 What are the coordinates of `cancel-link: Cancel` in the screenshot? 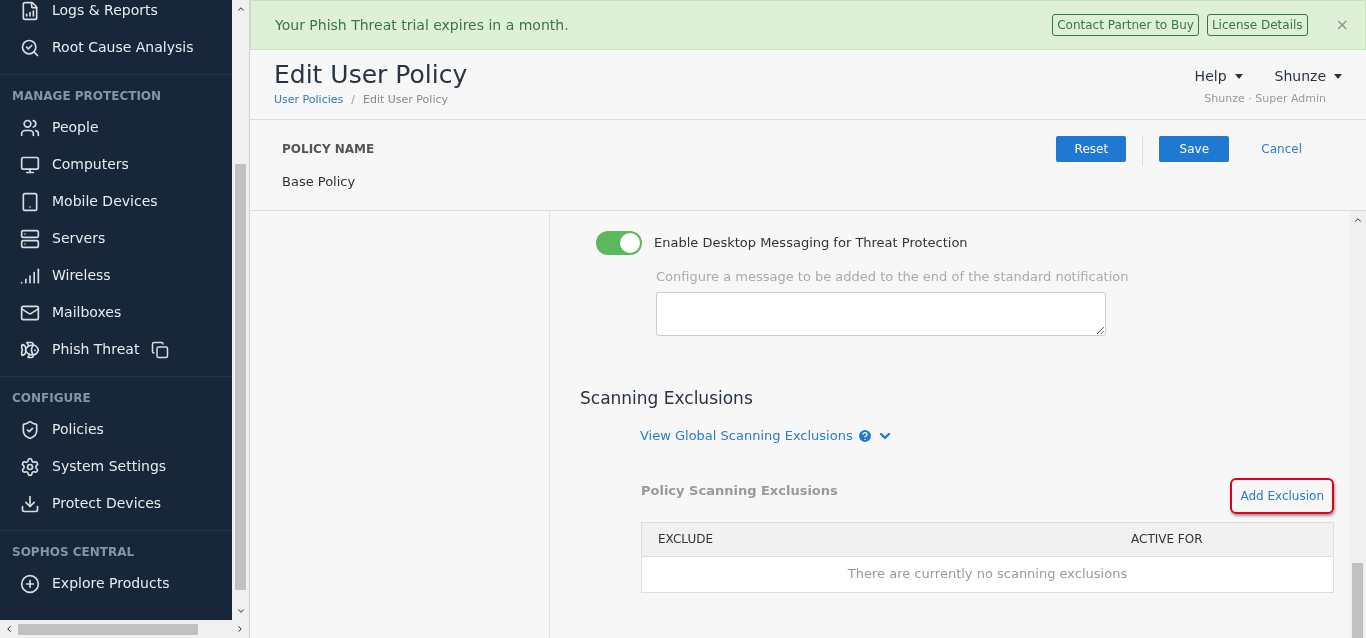 It's located at (1281, 149).